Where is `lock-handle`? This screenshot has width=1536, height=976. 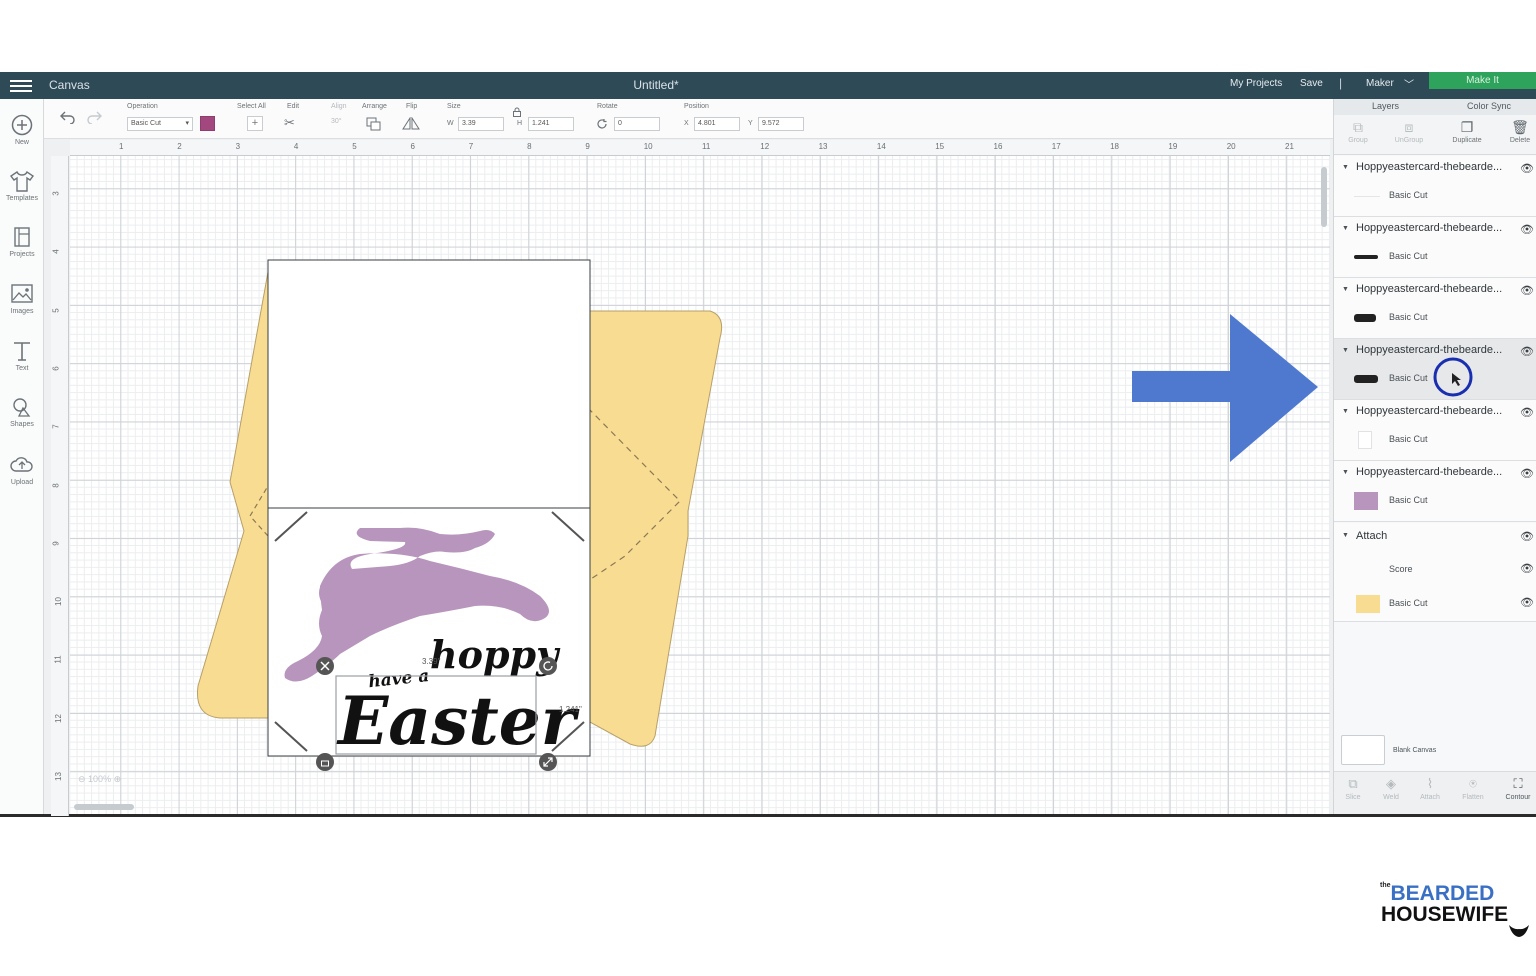
lock-handle is located at coordinates (325, 762).